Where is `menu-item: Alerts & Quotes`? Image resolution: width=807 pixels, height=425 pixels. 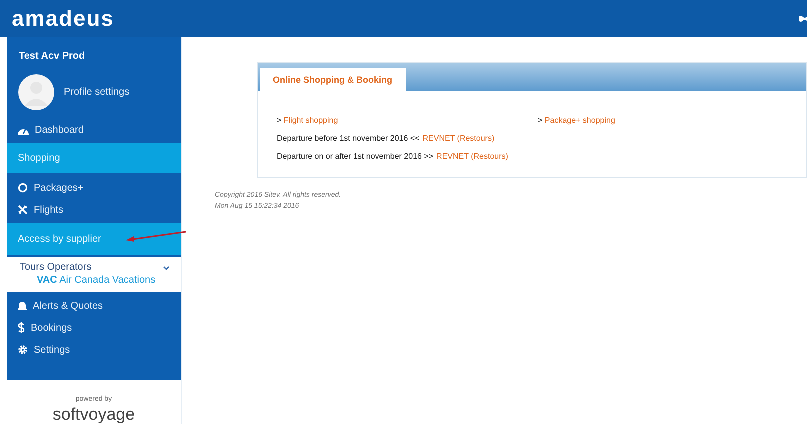
menu-item: Alerts & Quotes is located at coordinates (68, 306).